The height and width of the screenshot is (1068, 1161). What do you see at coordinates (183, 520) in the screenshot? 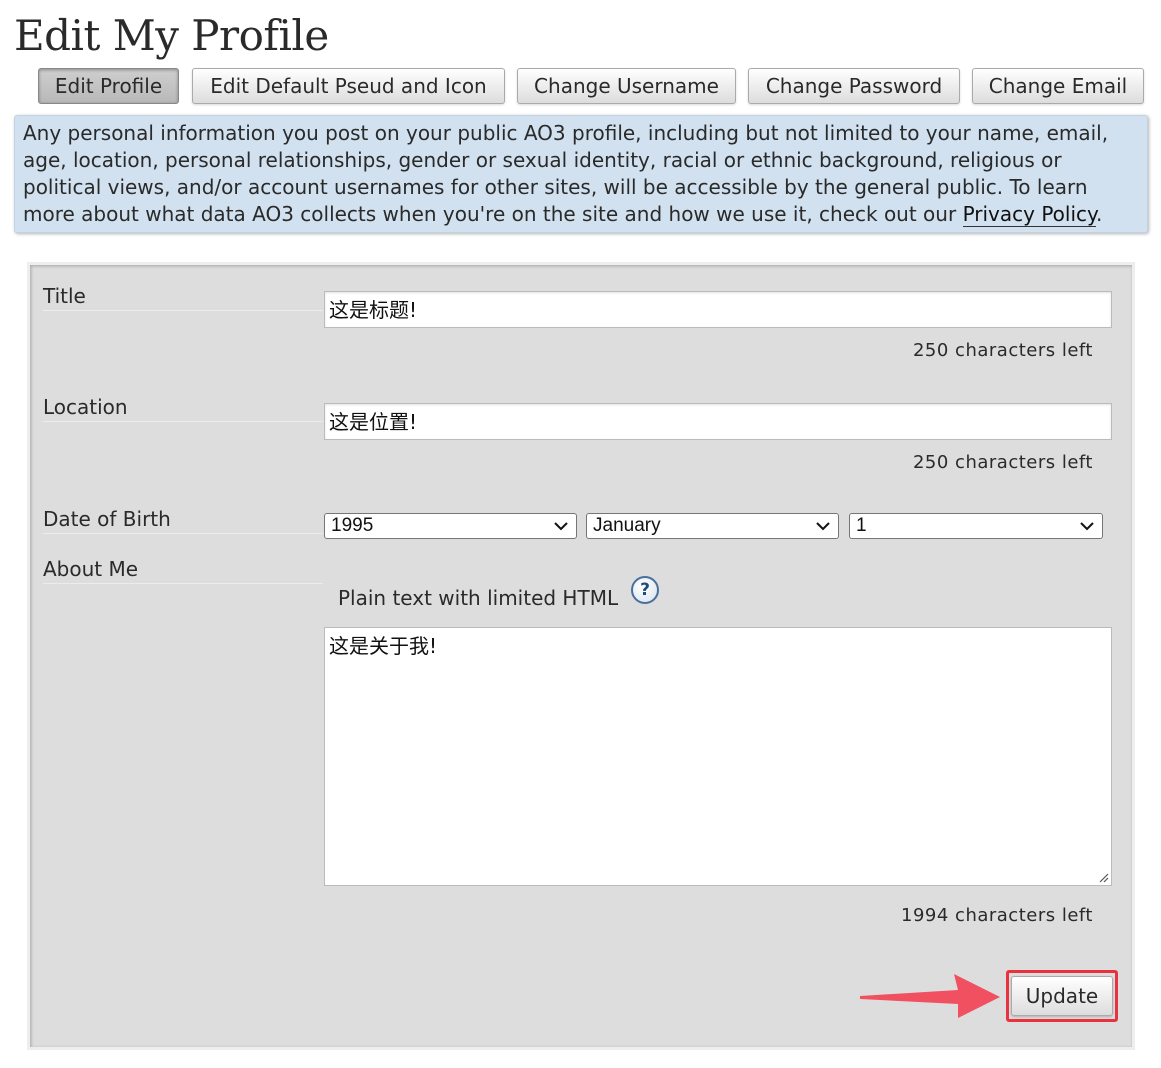
I see `date-of-birth-label: Date of Birth` at bounding box center [183, 520].